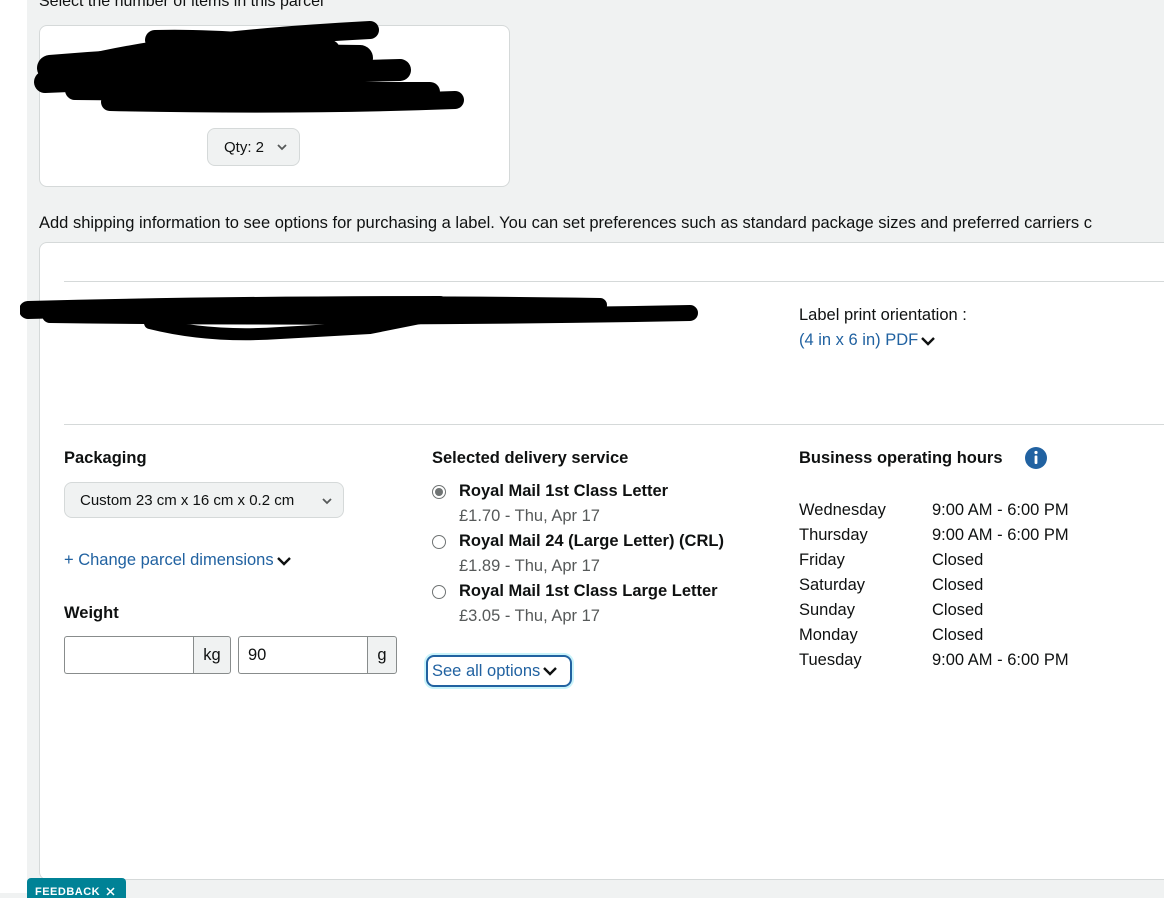 The image size is (1164, 898). Describe the element at coordinates (169, 560) in the screenshot. I see `change-parcel-dimensions-label: + Change parcel dimensions` at that location.